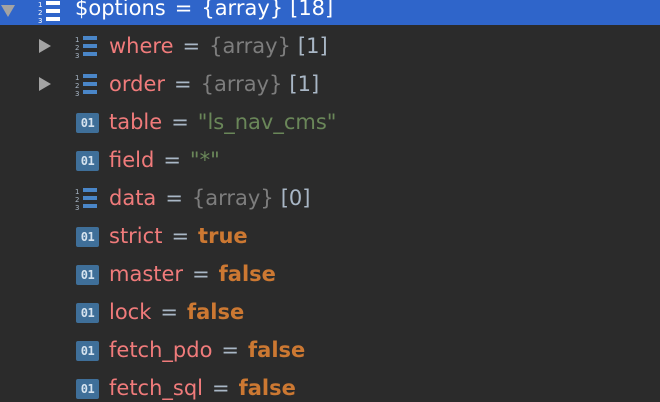 This screenshot has height=402, width=660. I want to click on tree-row-data: 1 2 3 data = {array} [0], so click(330, 198).